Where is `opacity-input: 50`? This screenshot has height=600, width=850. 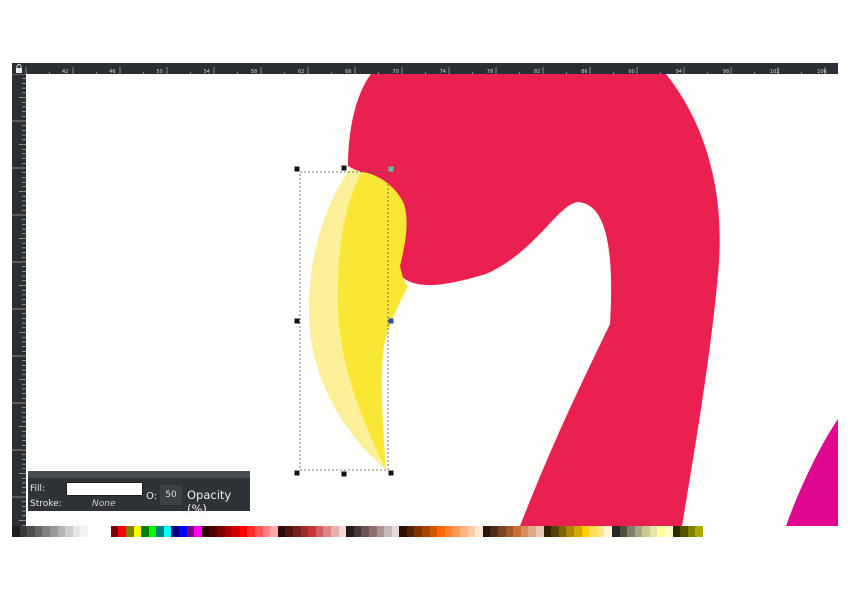 opacity-input: 50 is located at coordinates (171, 495).